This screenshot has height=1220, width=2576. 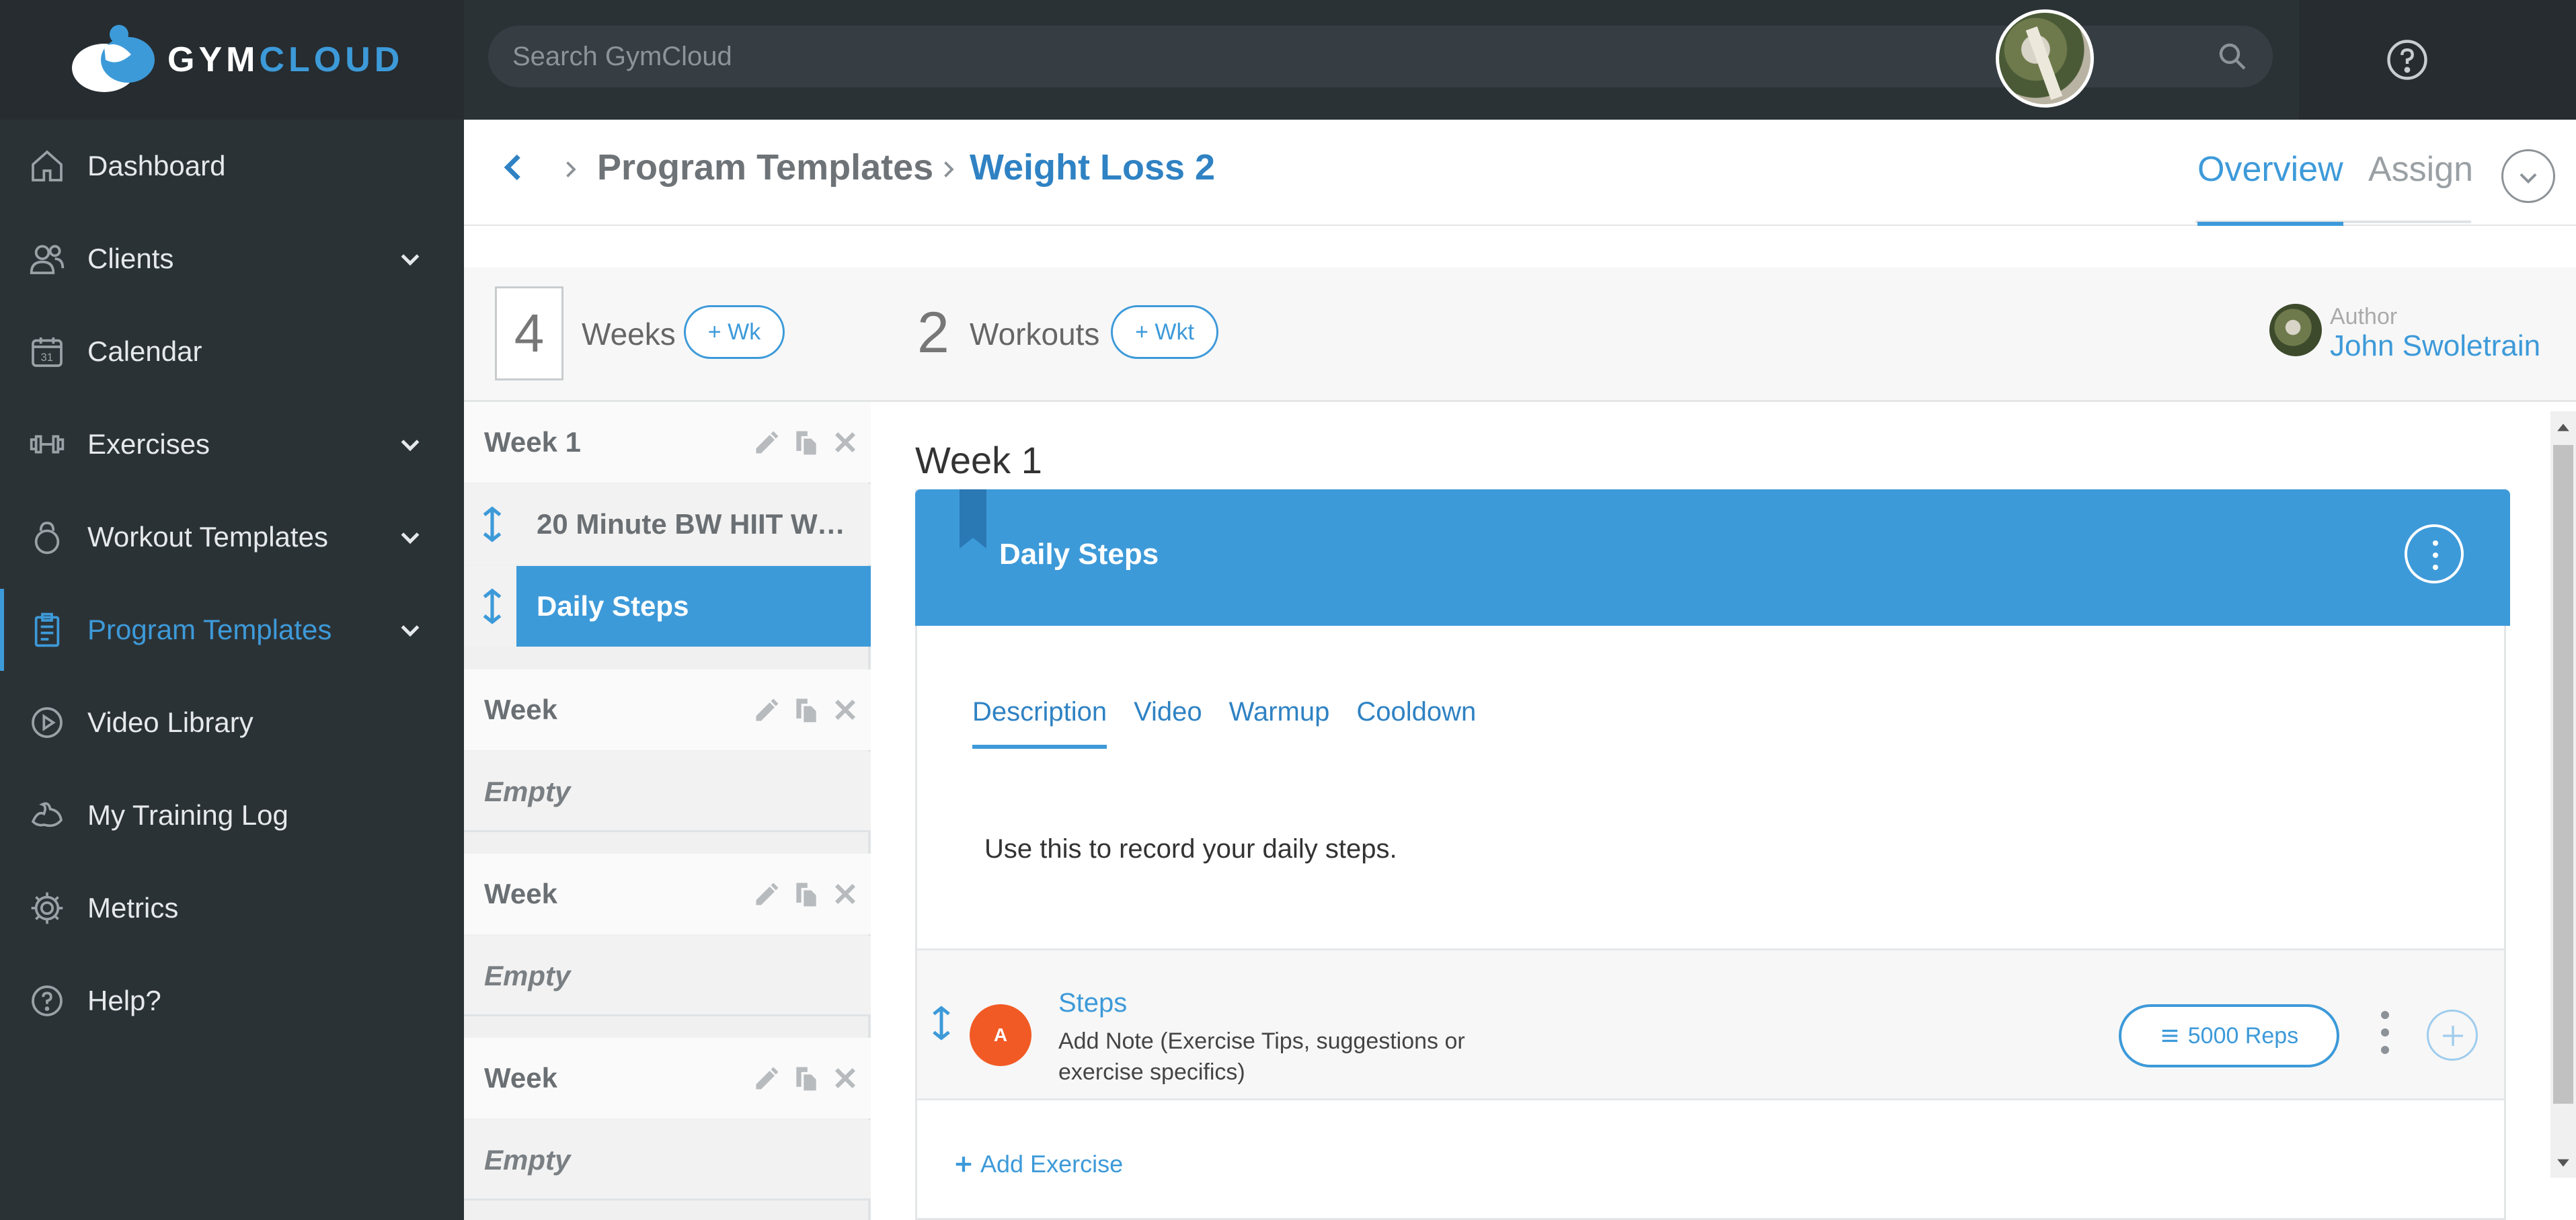 I want to click on breadcrumb-parent: Program Templates, so click(x=765, y=167).